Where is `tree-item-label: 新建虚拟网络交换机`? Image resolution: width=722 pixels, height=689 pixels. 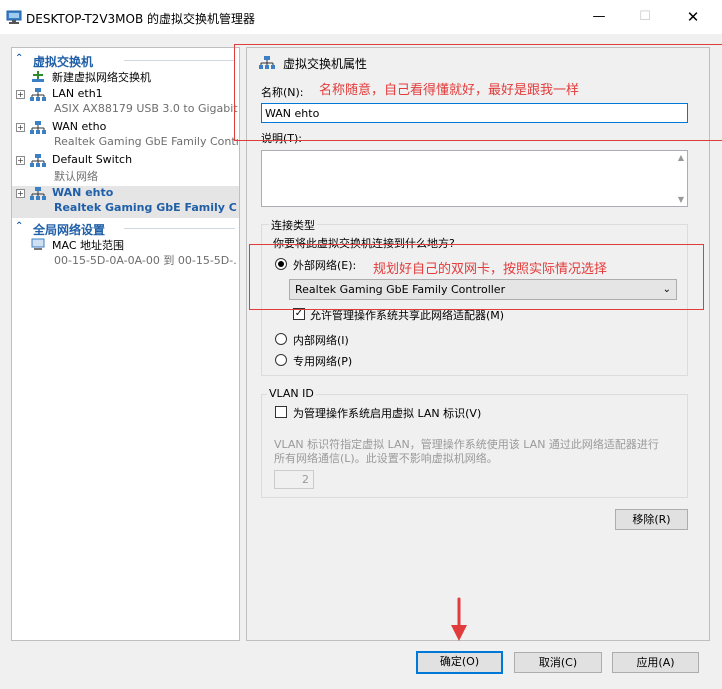 tree-item-label: 新建虚拟网络交换机 is located at coordinates (101, 77).